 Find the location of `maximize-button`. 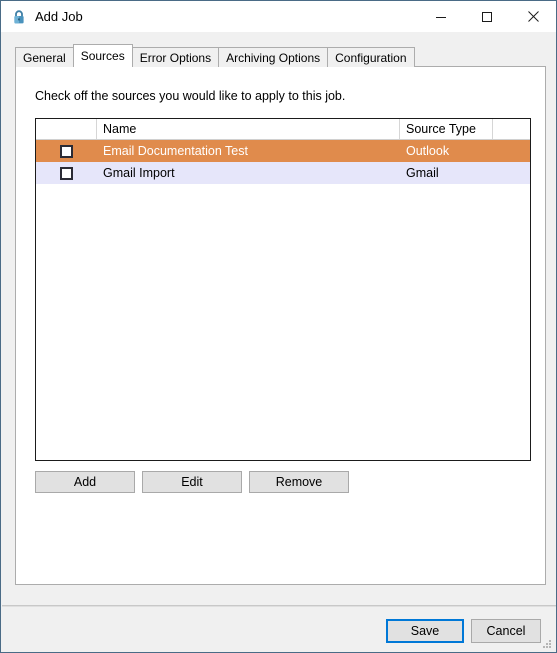

maximize-button is located at coordinates (487, 16).